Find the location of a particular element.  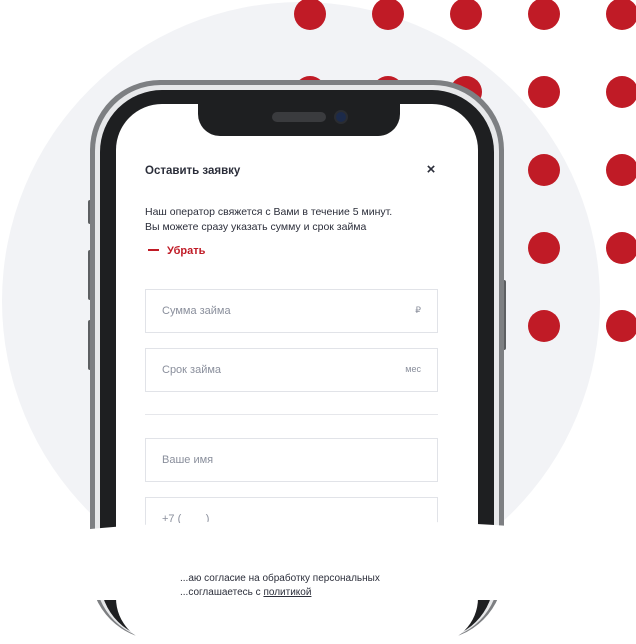

months-suffix: мес is located at coordinates (413, 369).